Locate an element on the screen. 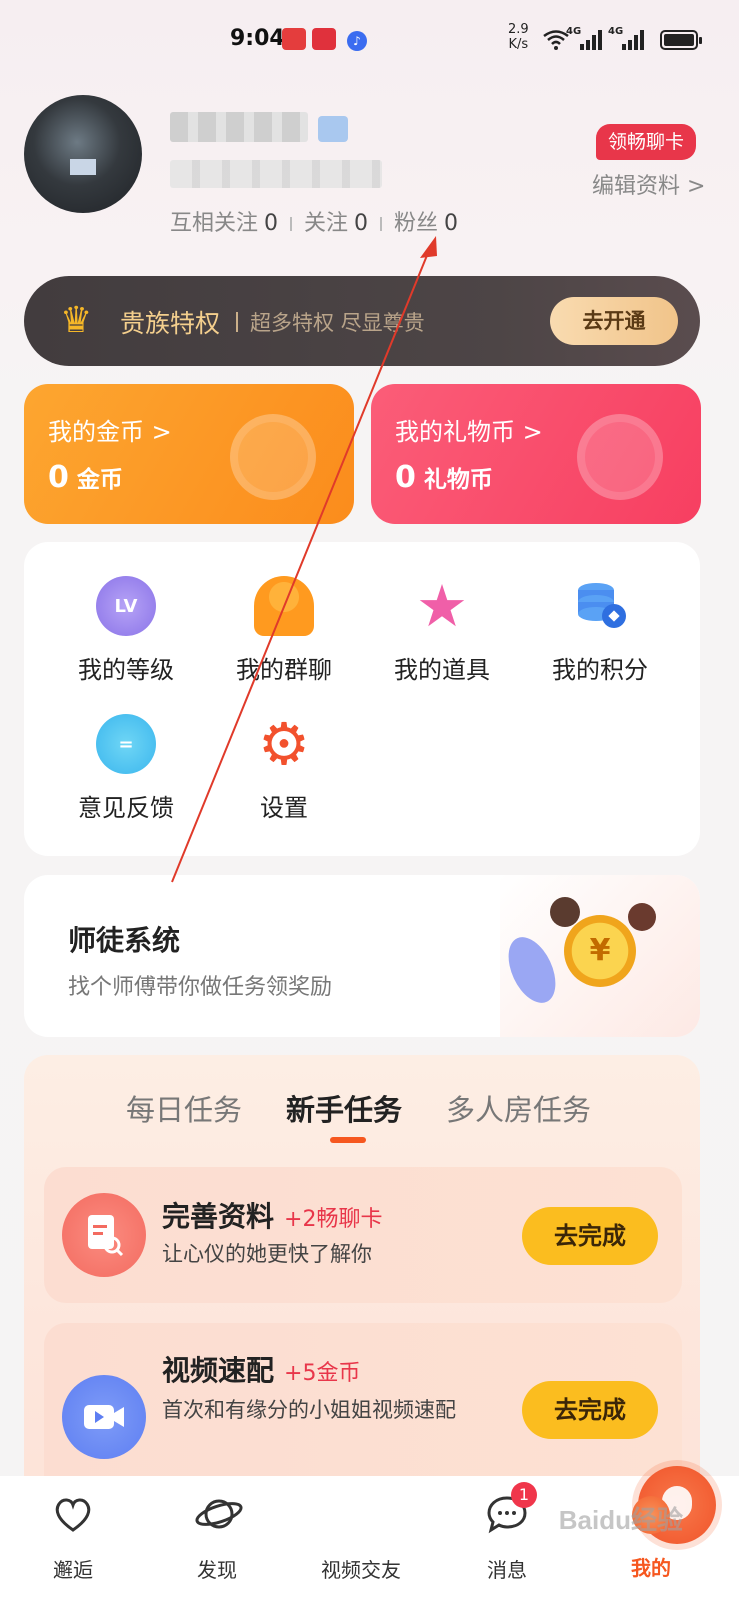 Image resolution: width=739 pixels, height=1600 pixels. feedback-bubble-icon: = is located at coordinates (126, 744).